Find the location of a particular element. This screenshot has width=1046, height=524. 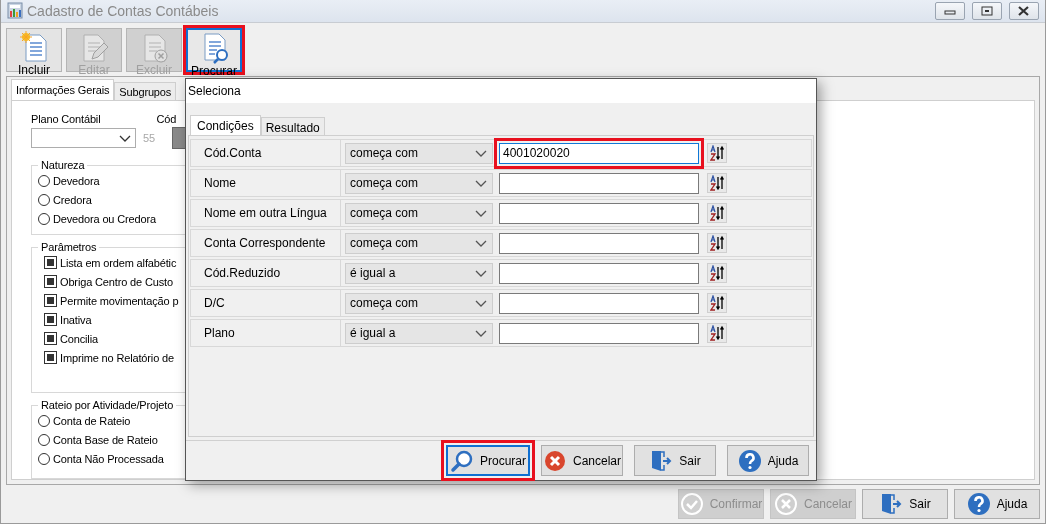

radio-label: Conta de Rateio is located at coordinates (92, 420).